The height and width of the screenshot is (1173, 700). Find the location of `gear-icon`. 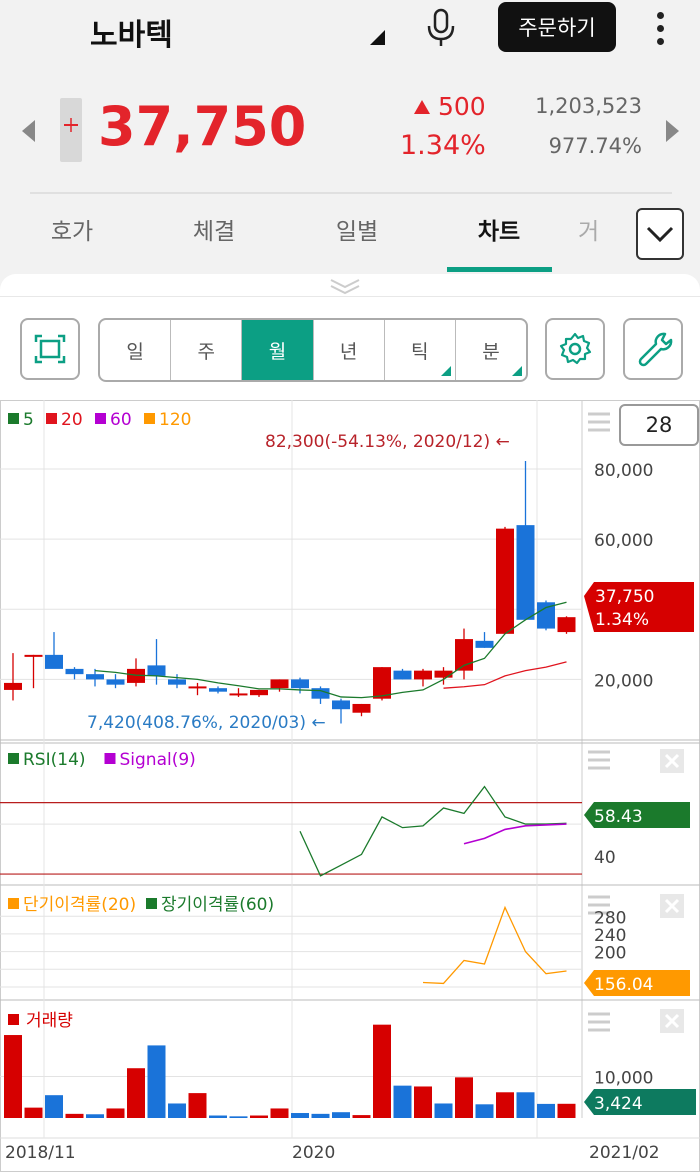

gear-icon is located at coordinates (575, 348).